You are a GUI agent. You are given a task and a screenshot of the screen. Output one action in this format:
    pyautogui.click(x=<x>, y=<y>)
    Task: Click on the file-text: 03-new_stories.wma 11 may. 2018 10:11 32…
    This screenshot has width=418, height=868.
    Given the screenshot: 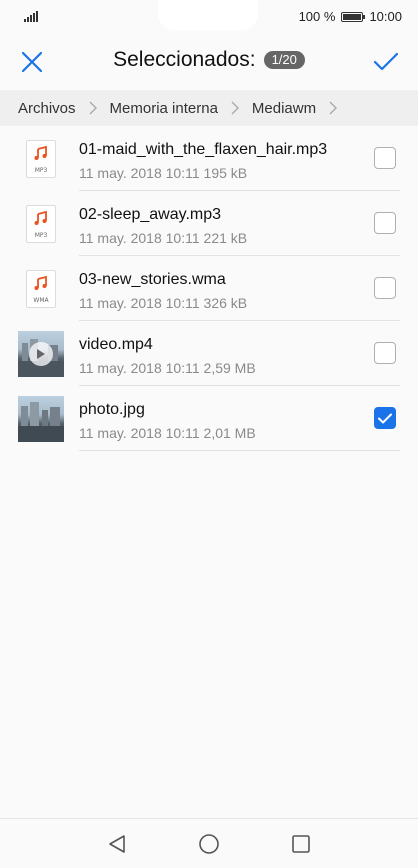 What is the action you would take?
    pyautogui.click(x=163, y=291)
    